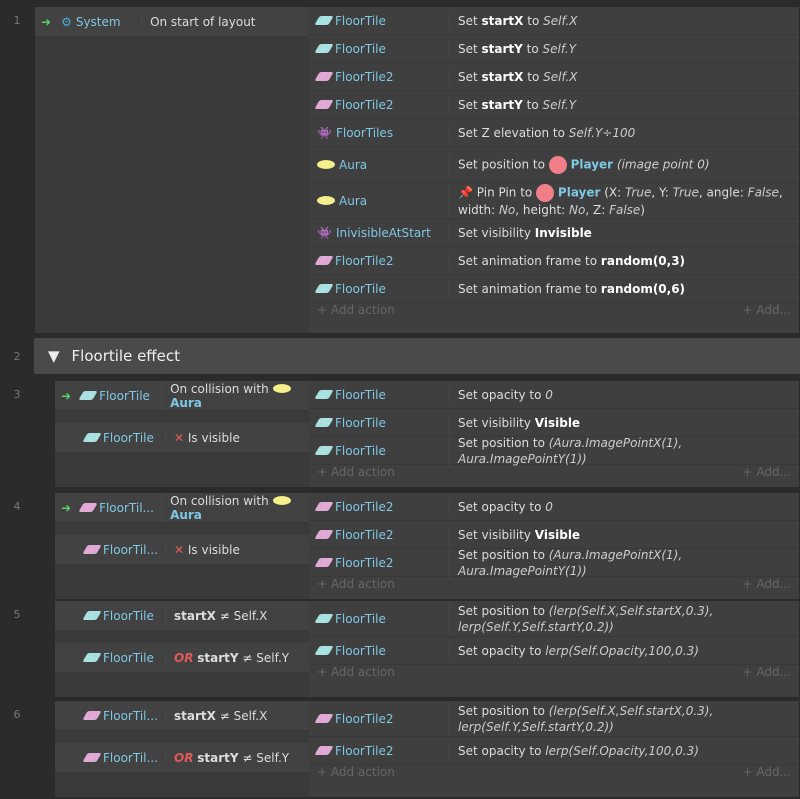 The height and width of the screenshot is (799, 800). What do you see at coordinates (417, 356) in the screenshot?
I see `group-header: ▼ Floortile effect` at bounding box center [417, 356].